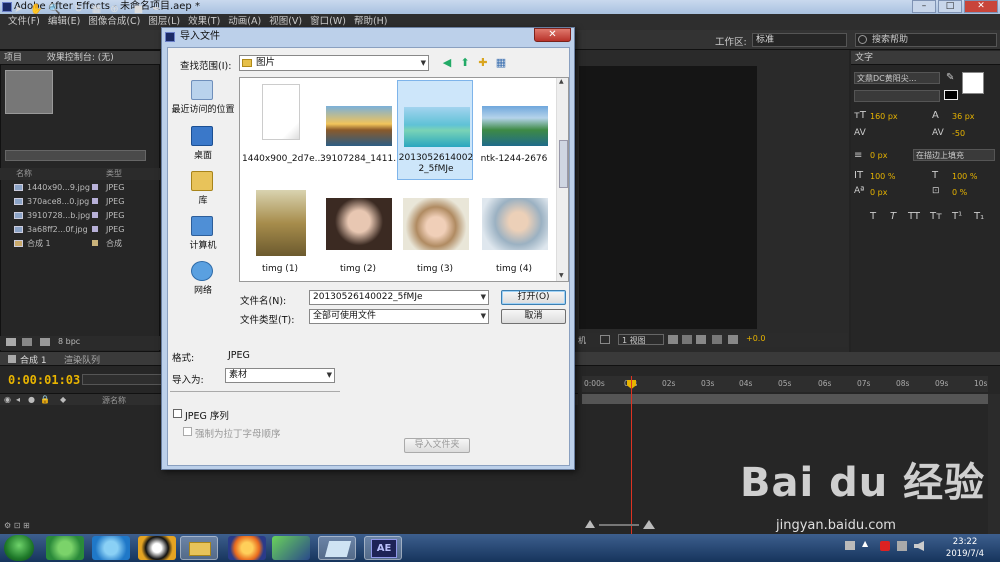 Image resolution: width=1000 pixels, height=562 pixels. Describe the element at coordinates (561, 275) in the screenshot. I see `scroll-down-icon: ▼` at that location.